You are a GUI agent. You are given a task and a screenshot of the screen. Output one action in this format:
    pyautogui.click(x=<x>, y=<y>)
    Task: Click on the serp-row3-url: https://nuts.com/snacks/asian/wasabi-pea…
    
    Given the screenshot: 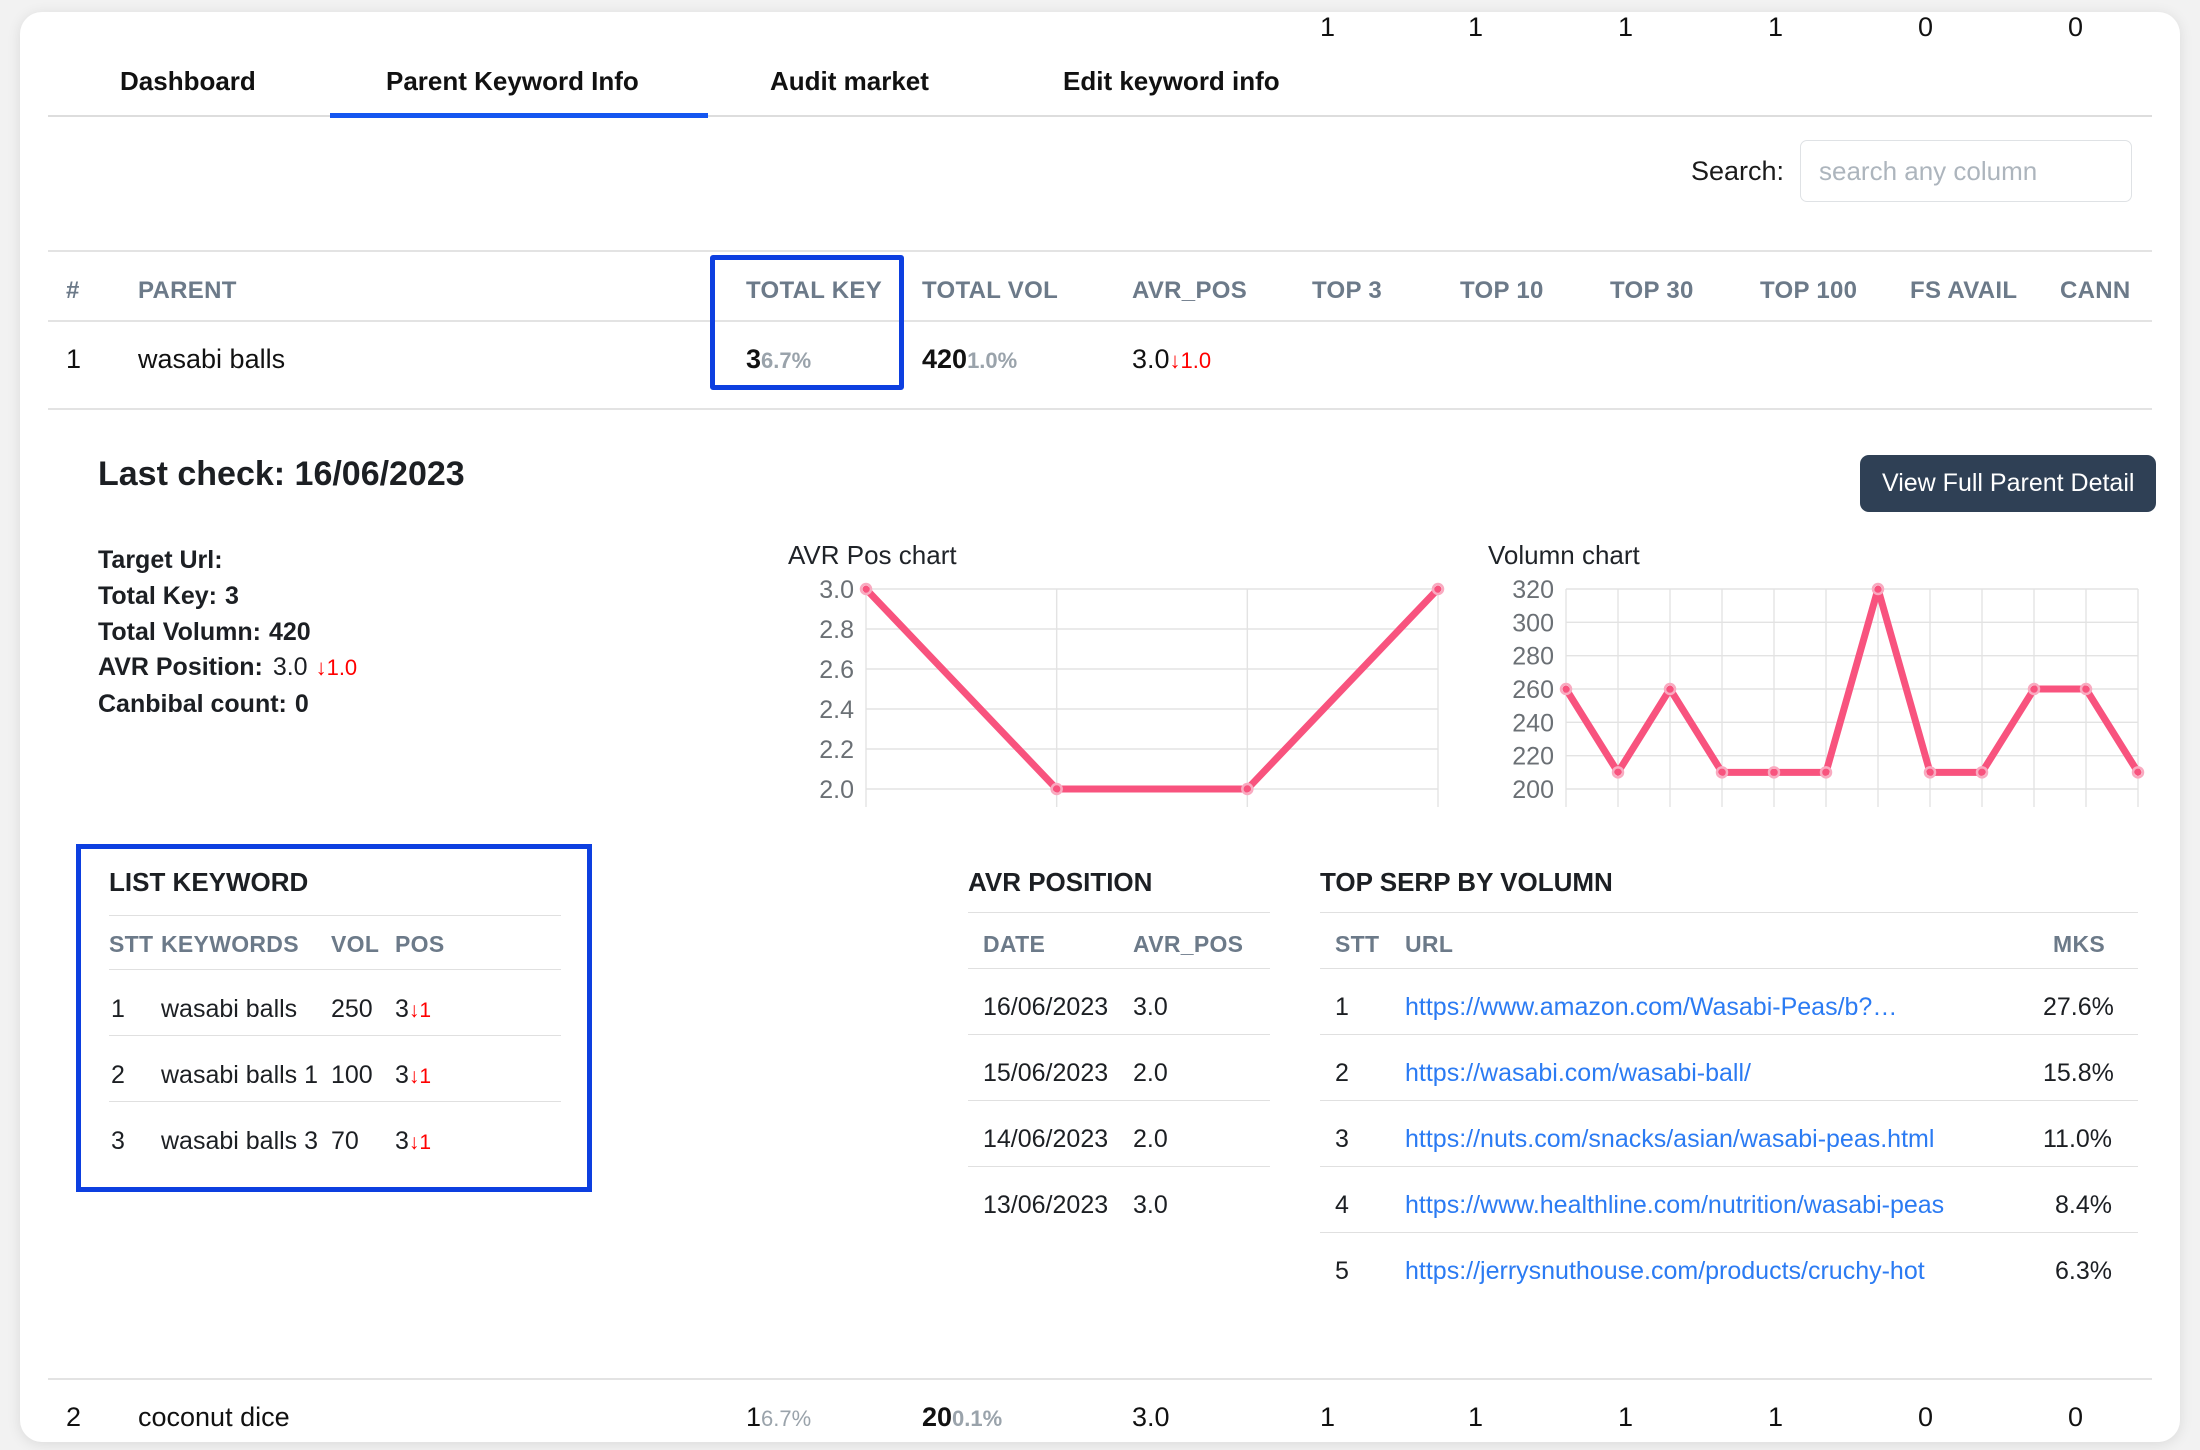 What is the action you would take?
    pyautogui.click(x=1669, y=1139)
    